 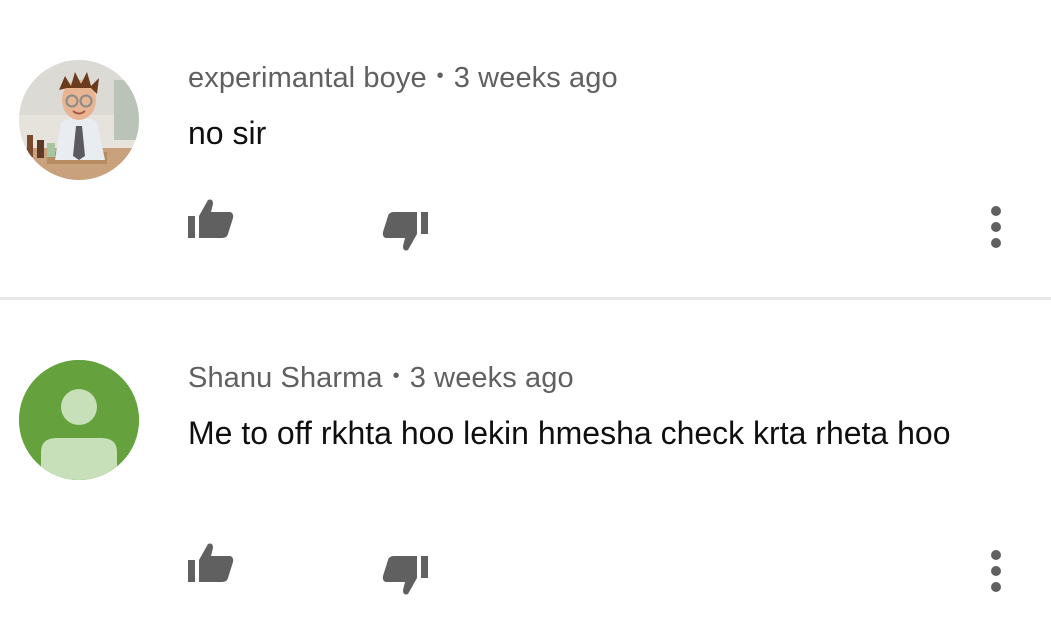 I want to click on author-name: Shanu Sharma, so click(x=285, y=378).